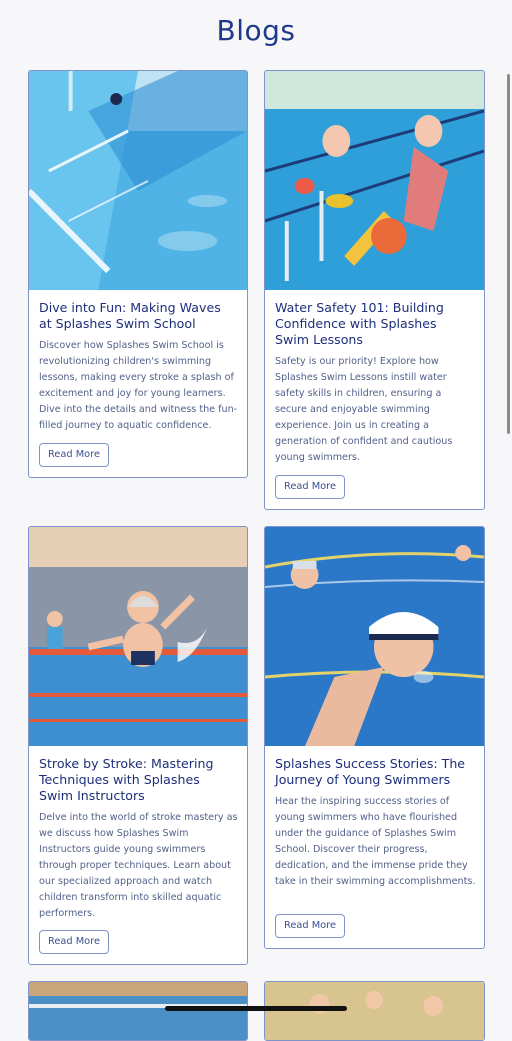  I want to click on blog-image-peek-right, so click(374, 1011).